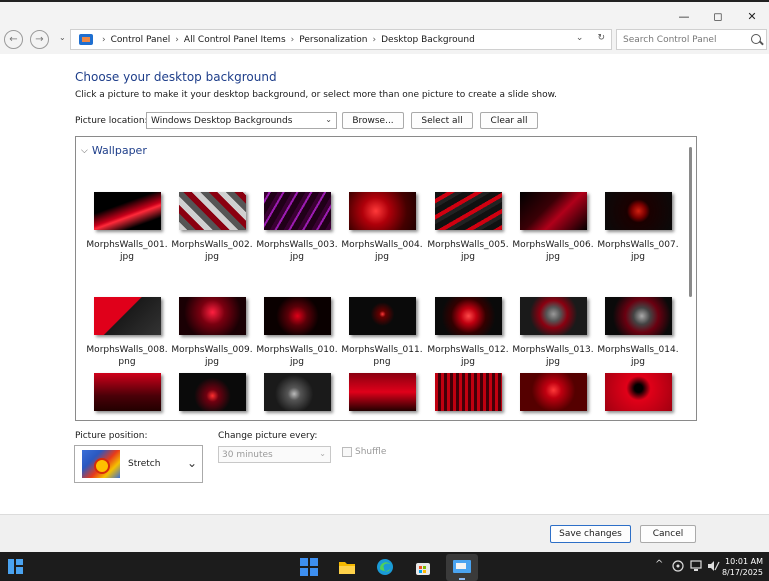 This screenshot has width=769, height=581. I want to click on control-panel-icon, so click(462, 570).